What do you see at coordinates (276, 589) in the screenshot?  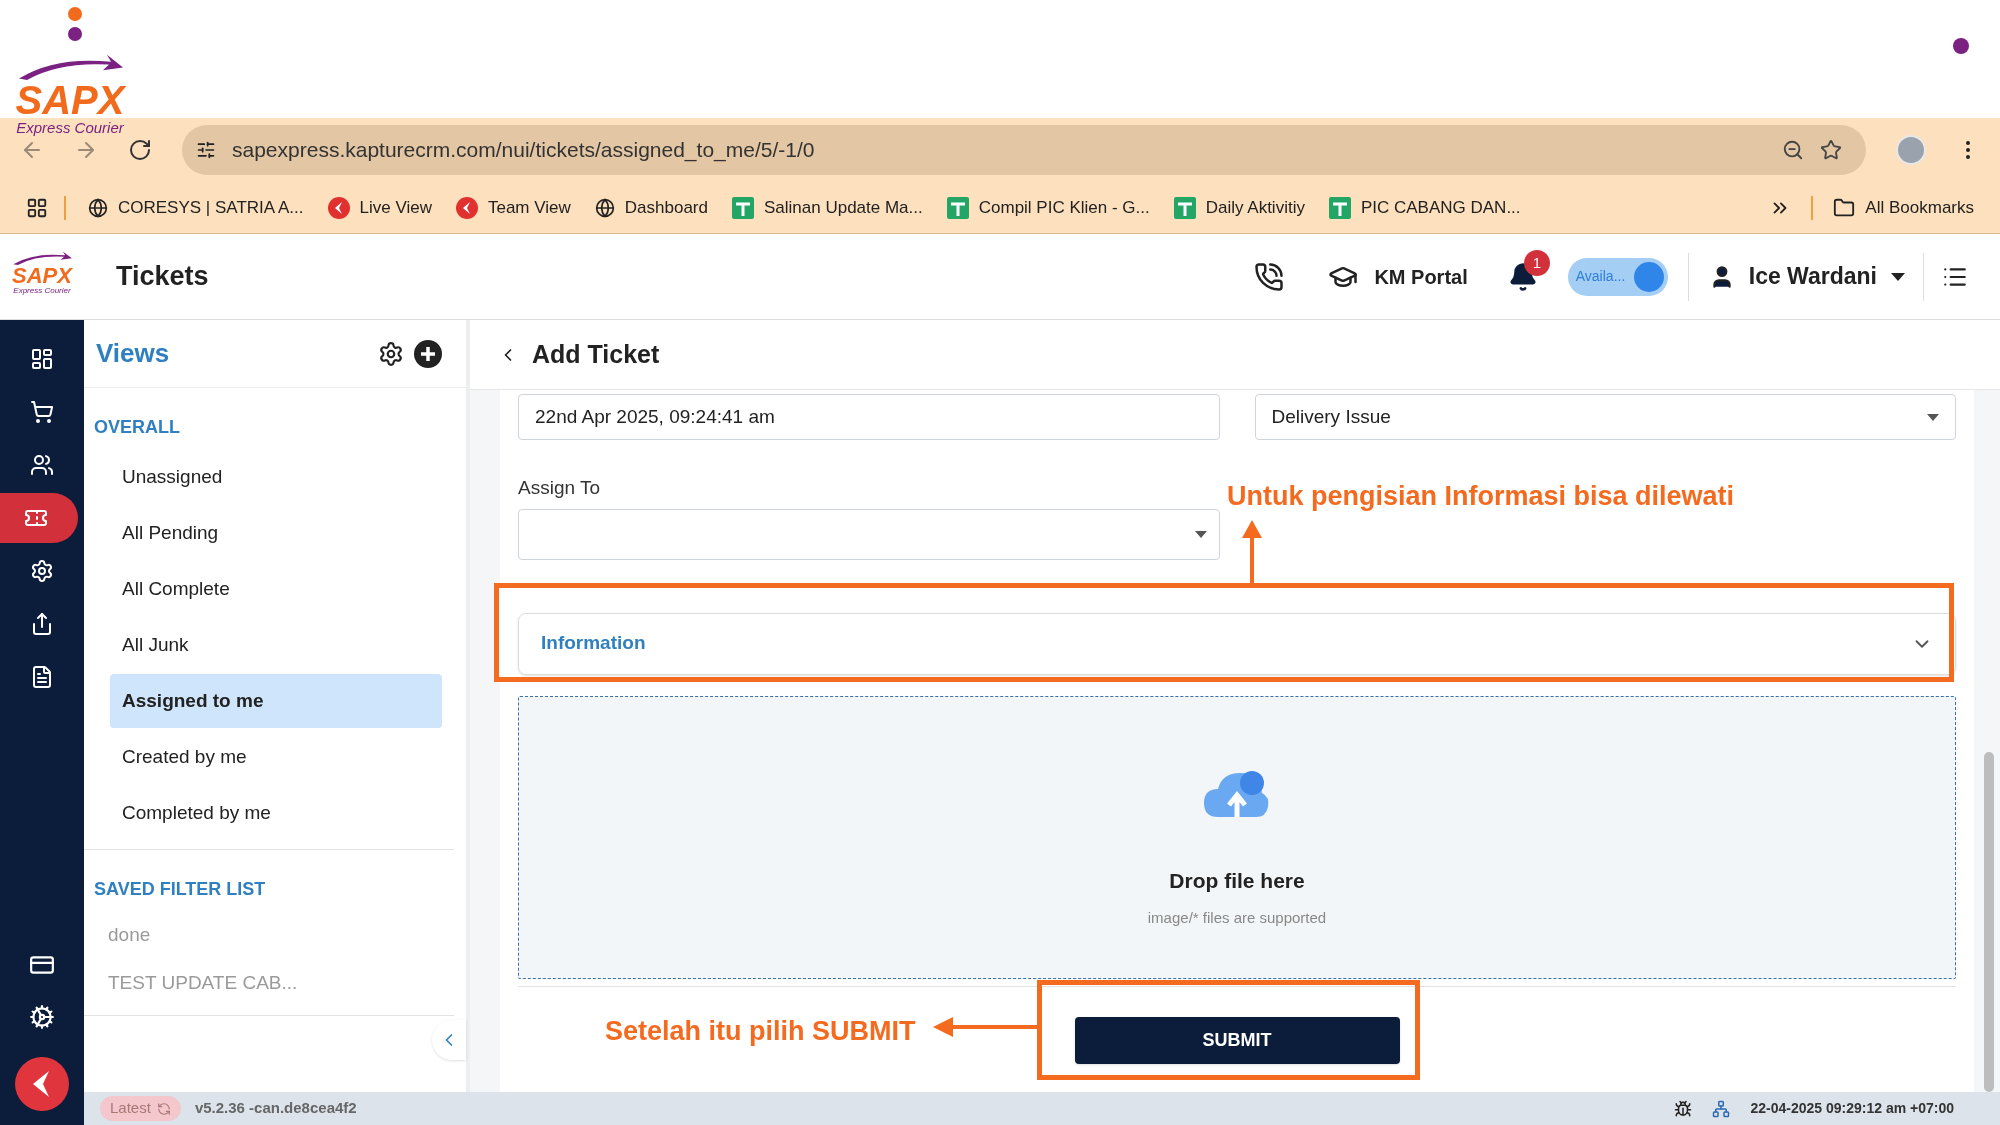 I see `view-item: All Complete` at bounding box center [276, 589].